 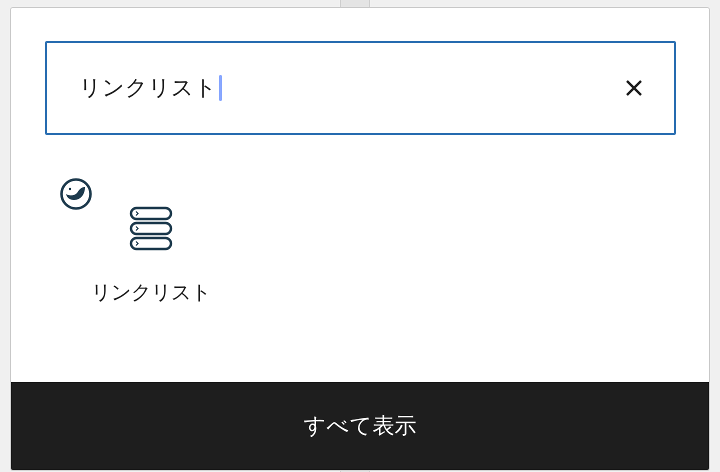 What do you see at coordinates (151, 292) in the screenshot?
I see `block-label: リンクリスト` at bounding box center [151, 292].